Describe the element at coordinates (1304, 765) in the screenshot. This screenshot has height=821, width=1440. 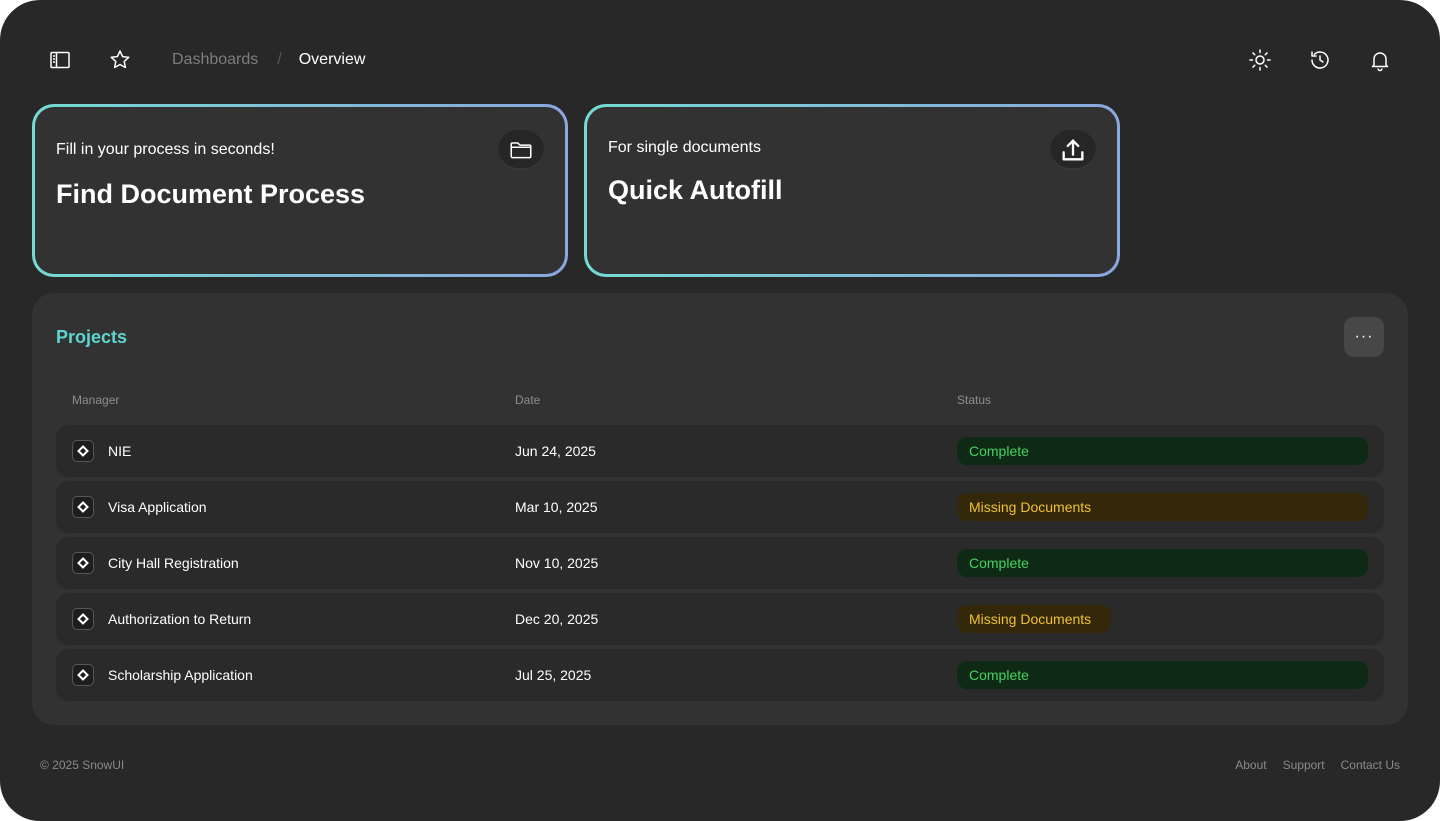
I see `footer-link-support: Support` at that location.